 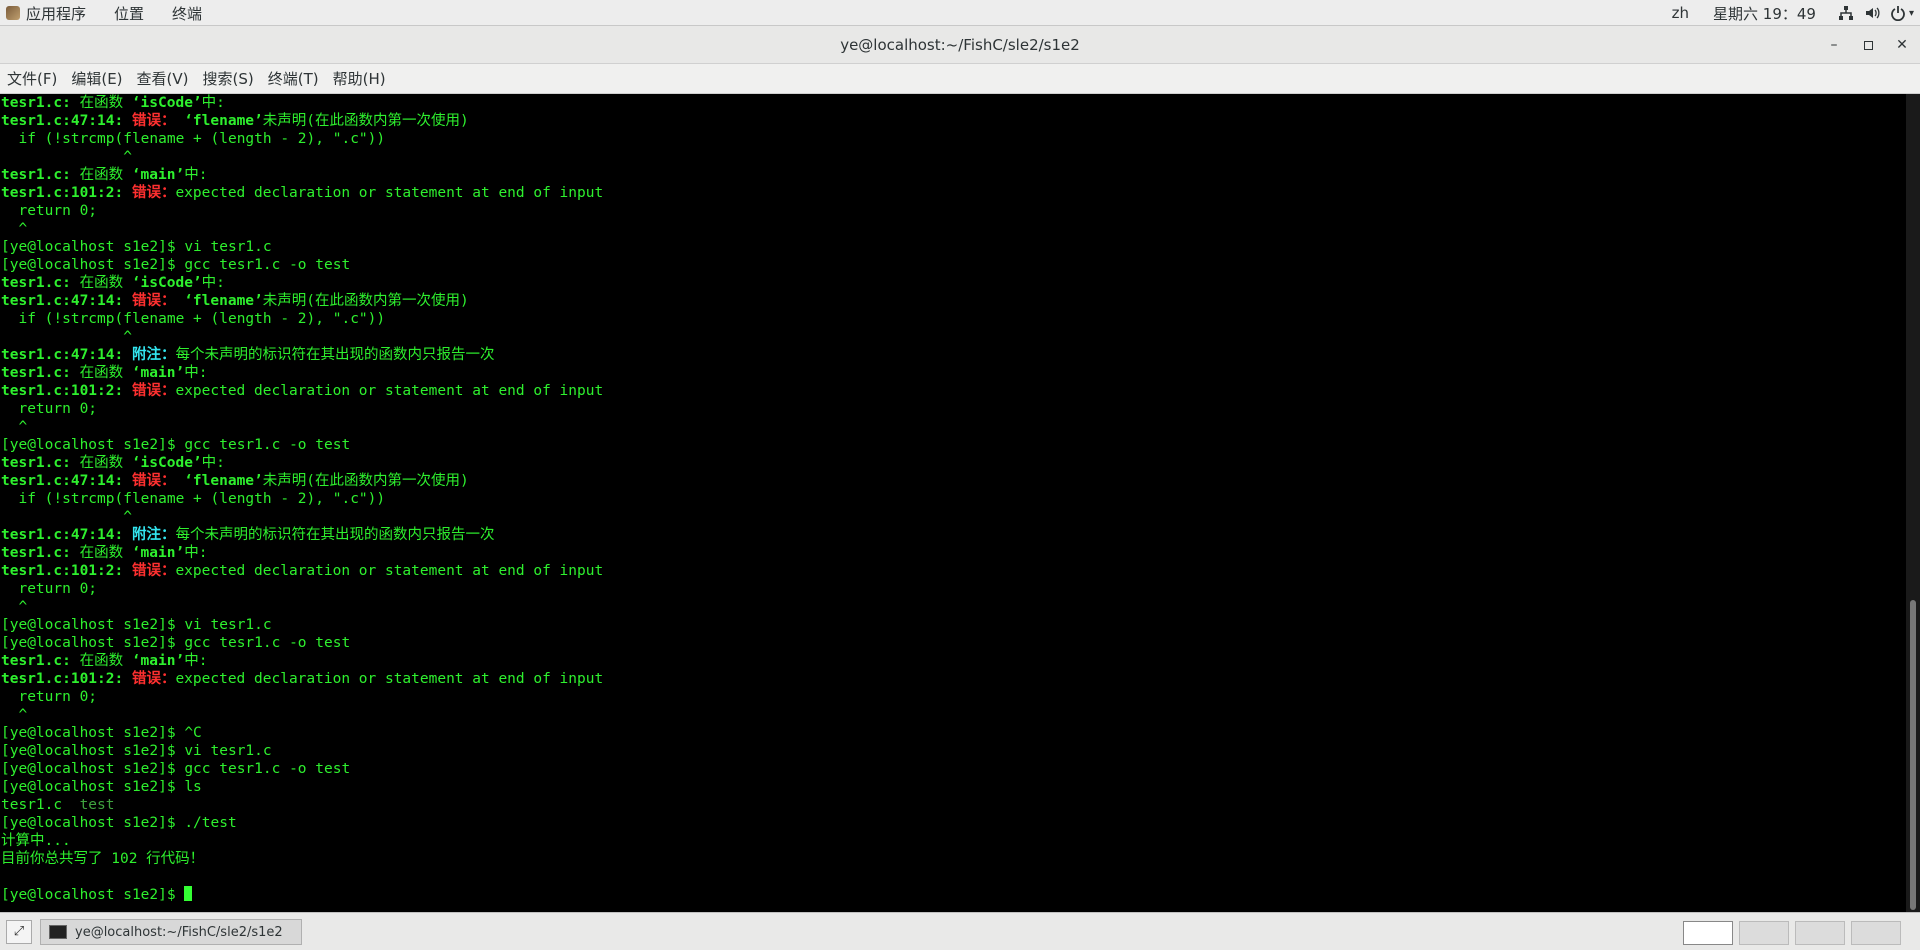 What do you see at coordinates (953, 697) in the screenshot?
I see `terminal-line: return 0;` at bounding box center [953, 697].